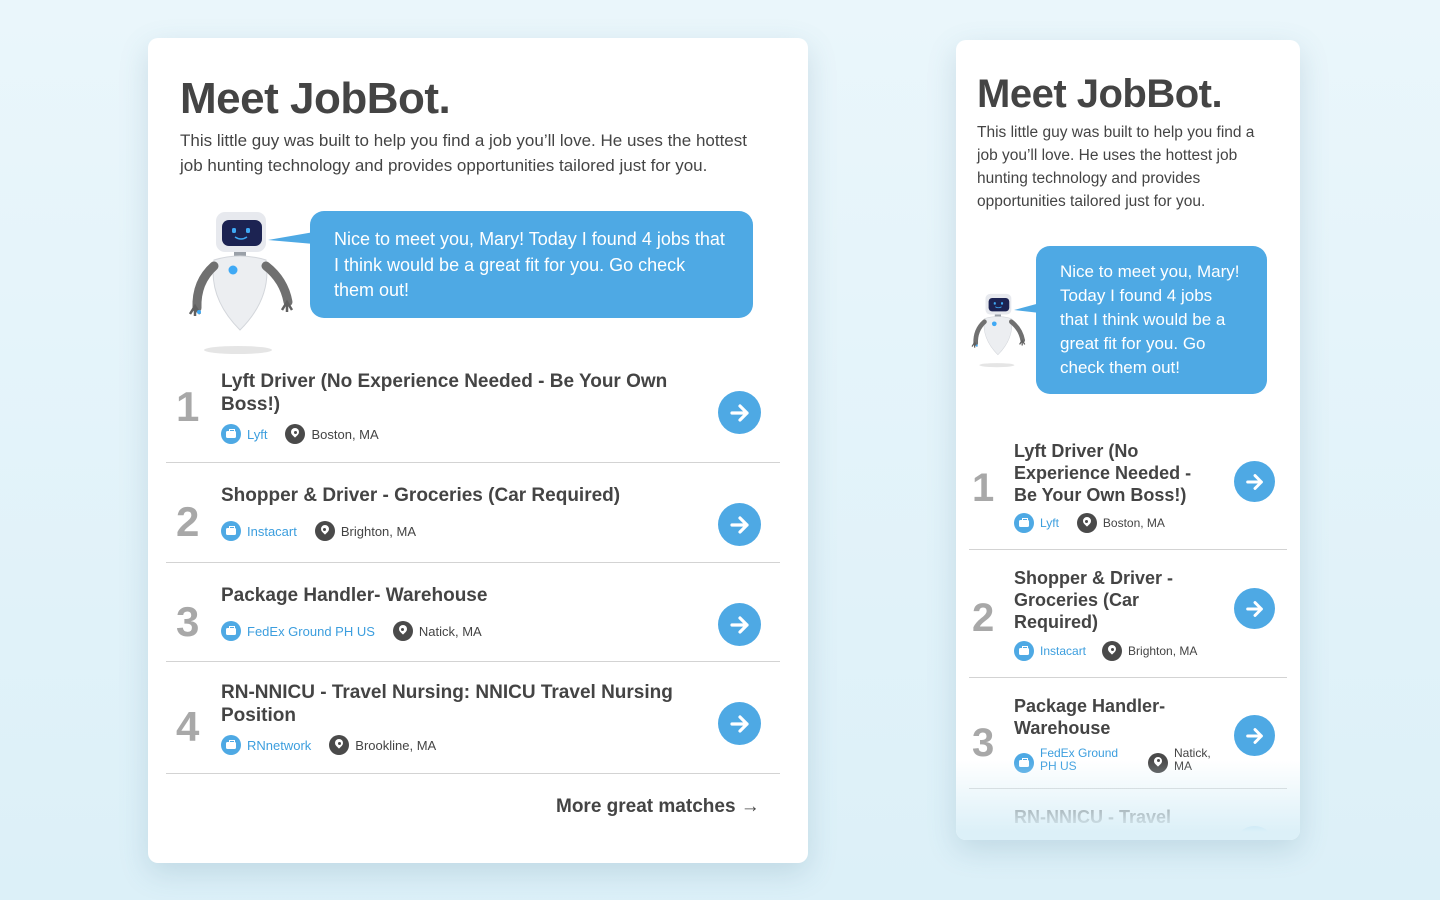 The width and height of the screenshot is (1440, 900). I want to click on job-number: 4, so click(188, 726).